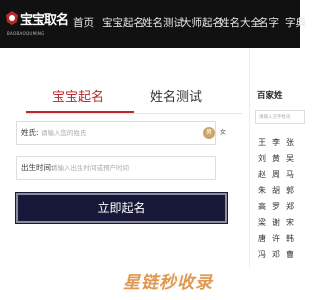  What do you see at coordinates (293, 191) in the screenshot?
I see `surname-item: 郭` at bounding box center [293, 191].